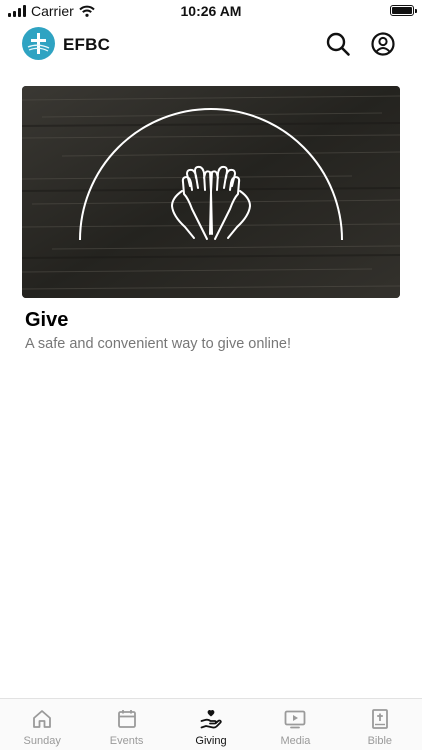 Image resolution: width=422 pixels, height=750 pixels. Describe the element at coordinates (211, 741) in the screenshot. I see `tab-giving-label: Giving` at that location.